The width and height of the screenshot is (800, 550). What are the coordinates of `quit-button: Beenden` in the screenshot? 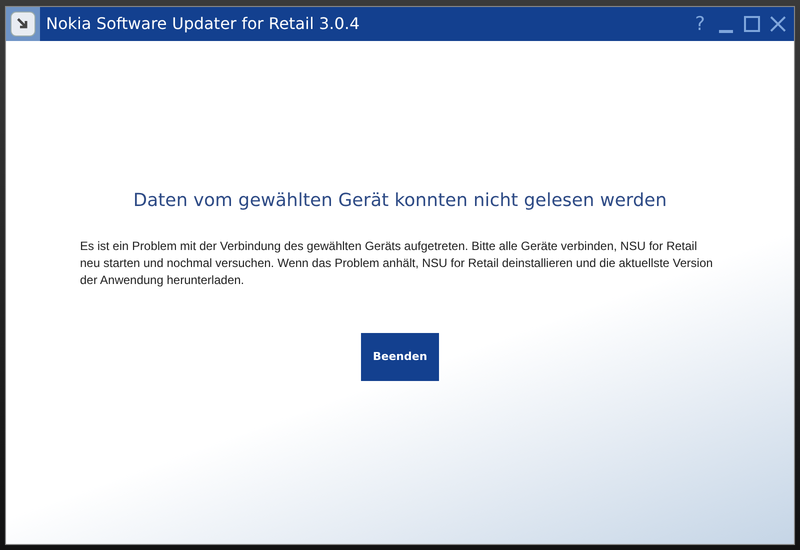 It's located at (400, 357).